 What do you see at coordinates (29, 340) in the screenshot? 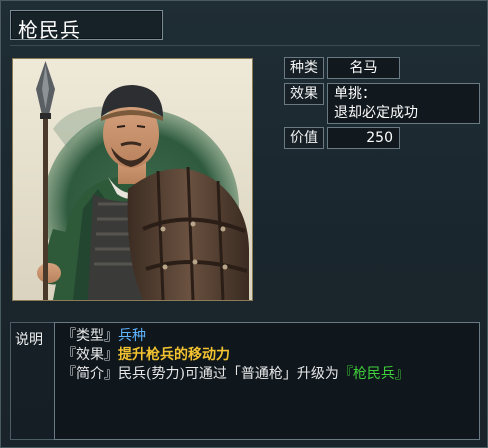
I see `description-label: 说明` at bounding box center [29, 340].